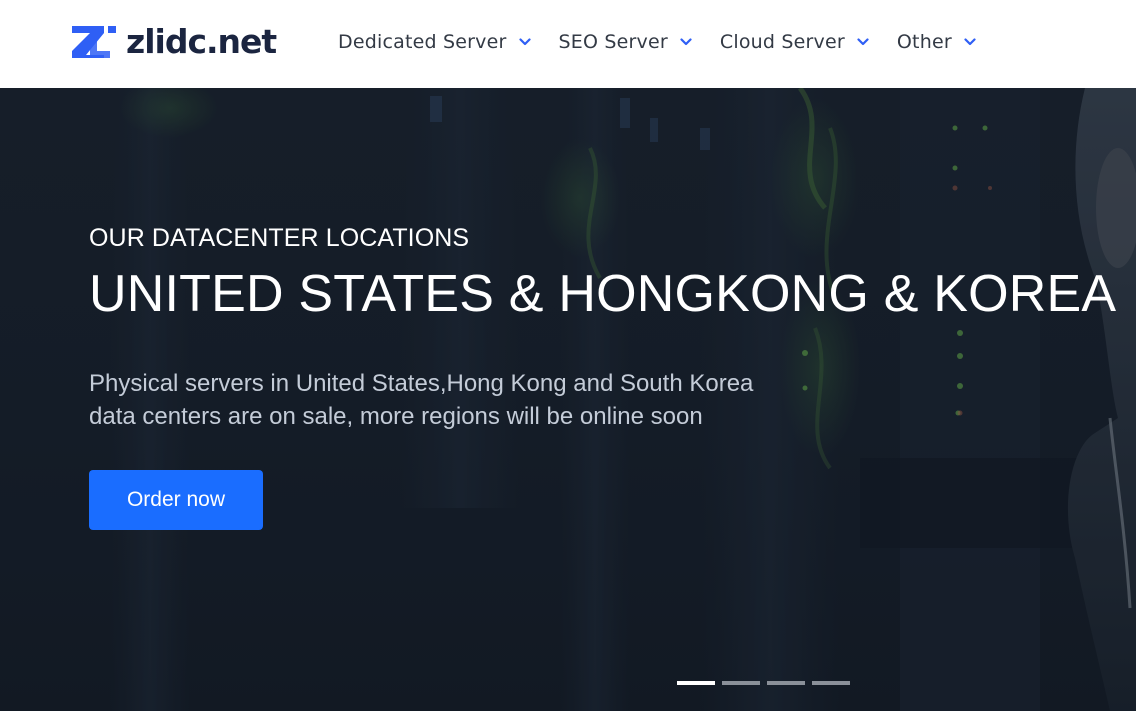  I want to click on hero-eyebrow: OUR DATACENTER LOCATIONS, so click(279, 238).